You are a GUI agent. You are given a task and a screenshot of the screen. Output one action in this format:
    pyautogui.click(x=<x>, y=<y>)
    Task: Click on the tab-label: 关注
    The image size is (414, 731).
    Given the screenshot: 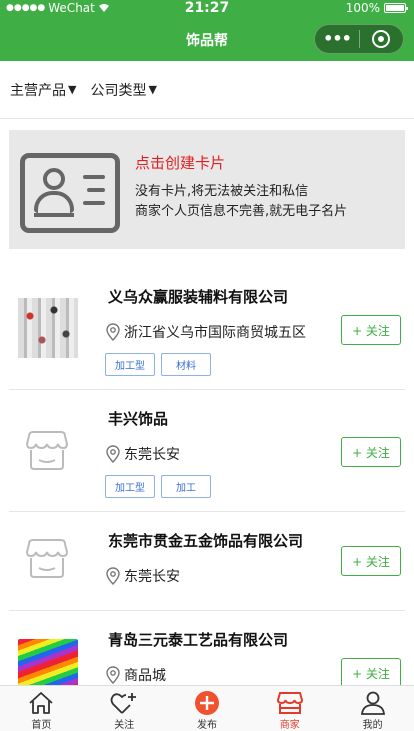 What is the action you would take?
    pyautogui.click(x=124, y=725)
    